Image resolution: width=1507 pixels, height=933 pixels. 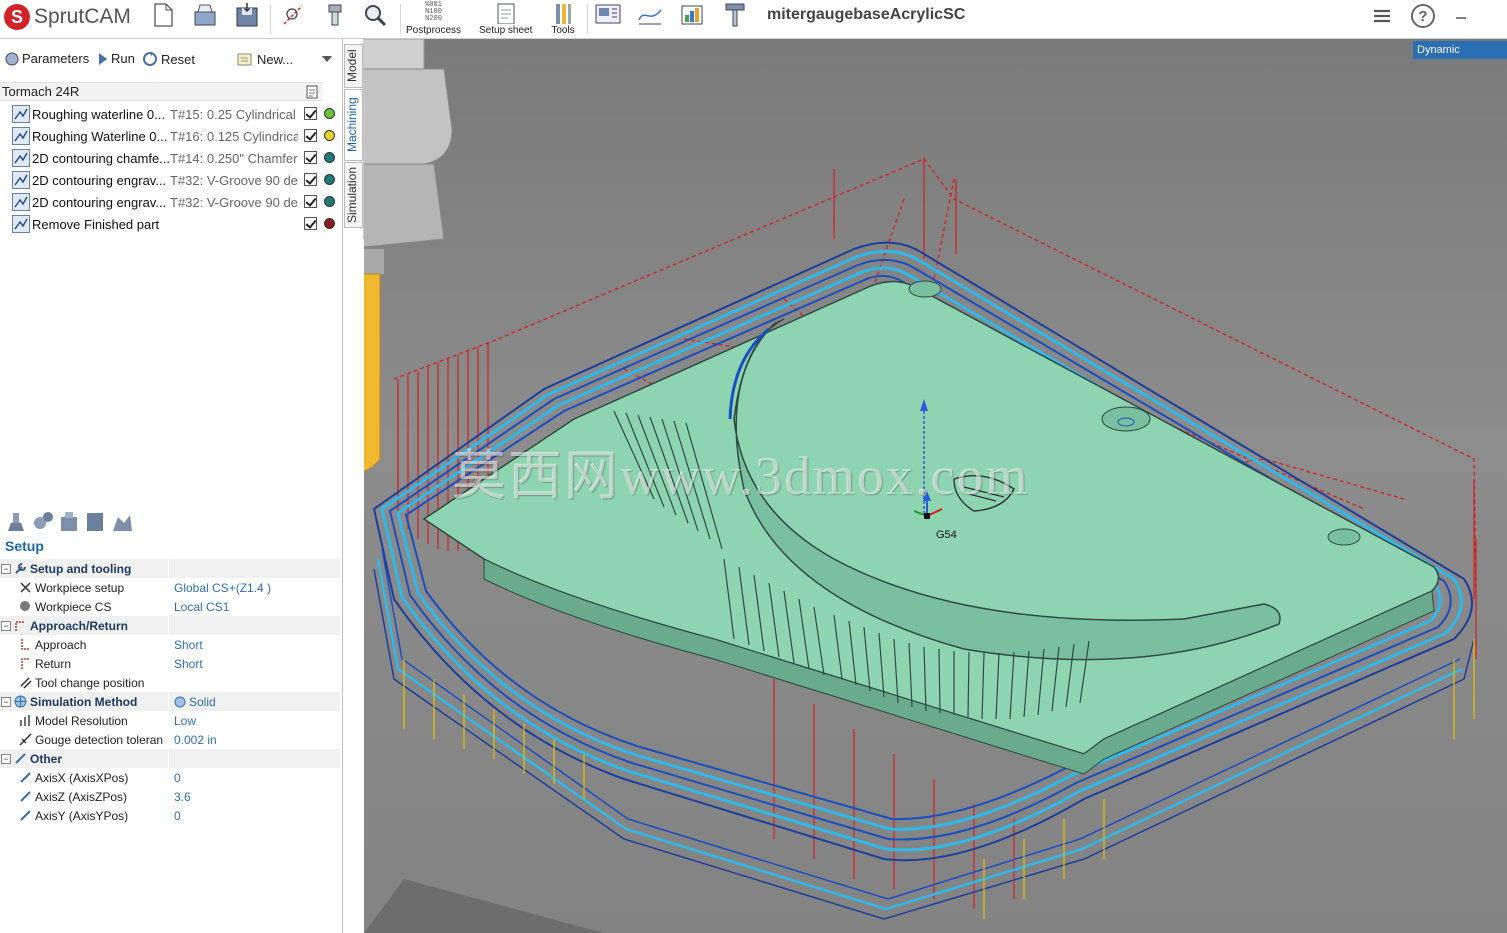 I want to click on measure-button, so click(x=375, y=19).